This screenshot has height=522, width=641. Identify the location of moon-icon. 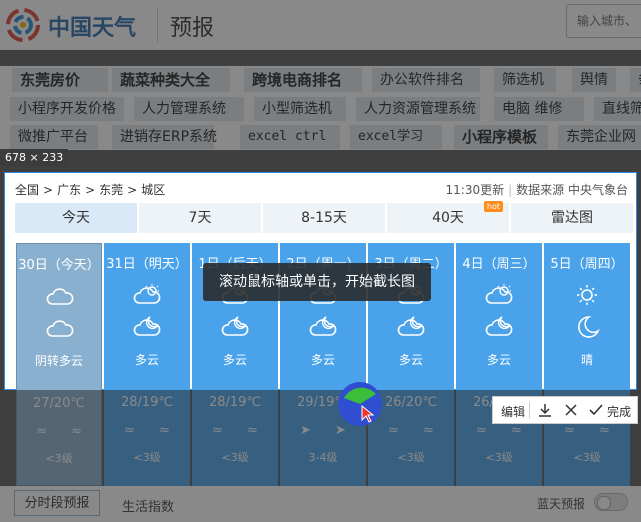
(589, 327).